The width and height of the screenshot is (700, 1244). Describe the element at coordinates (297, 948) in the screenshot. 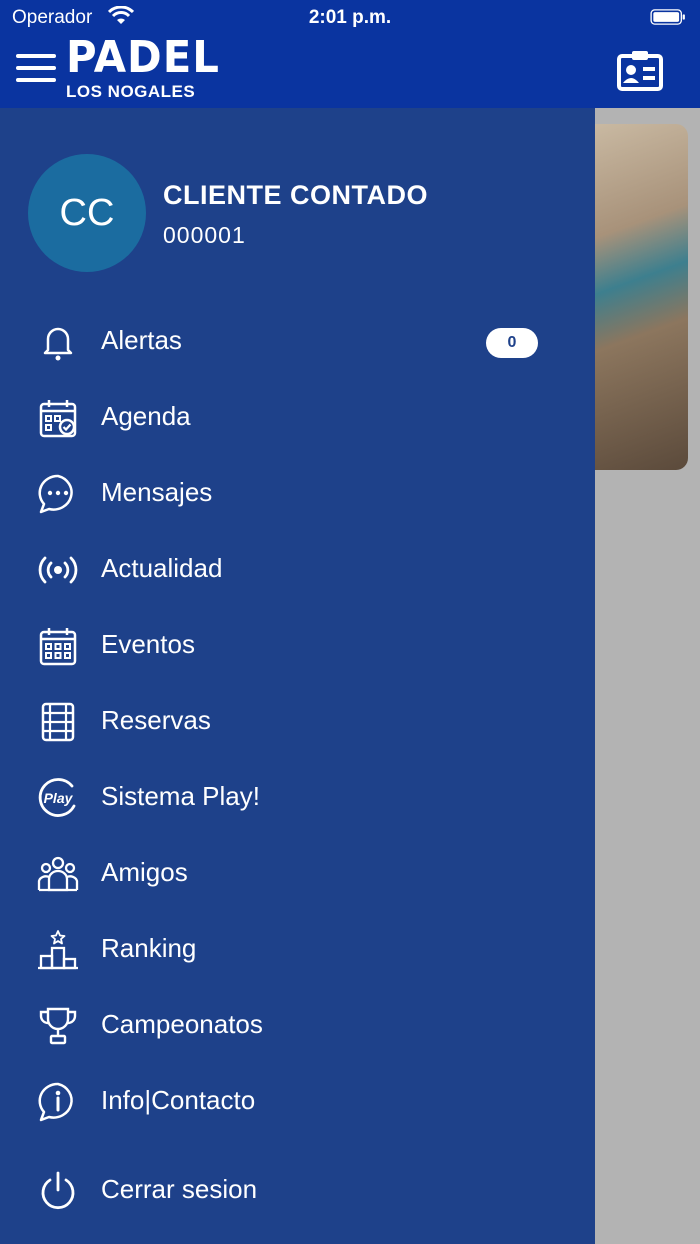

I see `menu-item-ranking: Ranking` at that location.